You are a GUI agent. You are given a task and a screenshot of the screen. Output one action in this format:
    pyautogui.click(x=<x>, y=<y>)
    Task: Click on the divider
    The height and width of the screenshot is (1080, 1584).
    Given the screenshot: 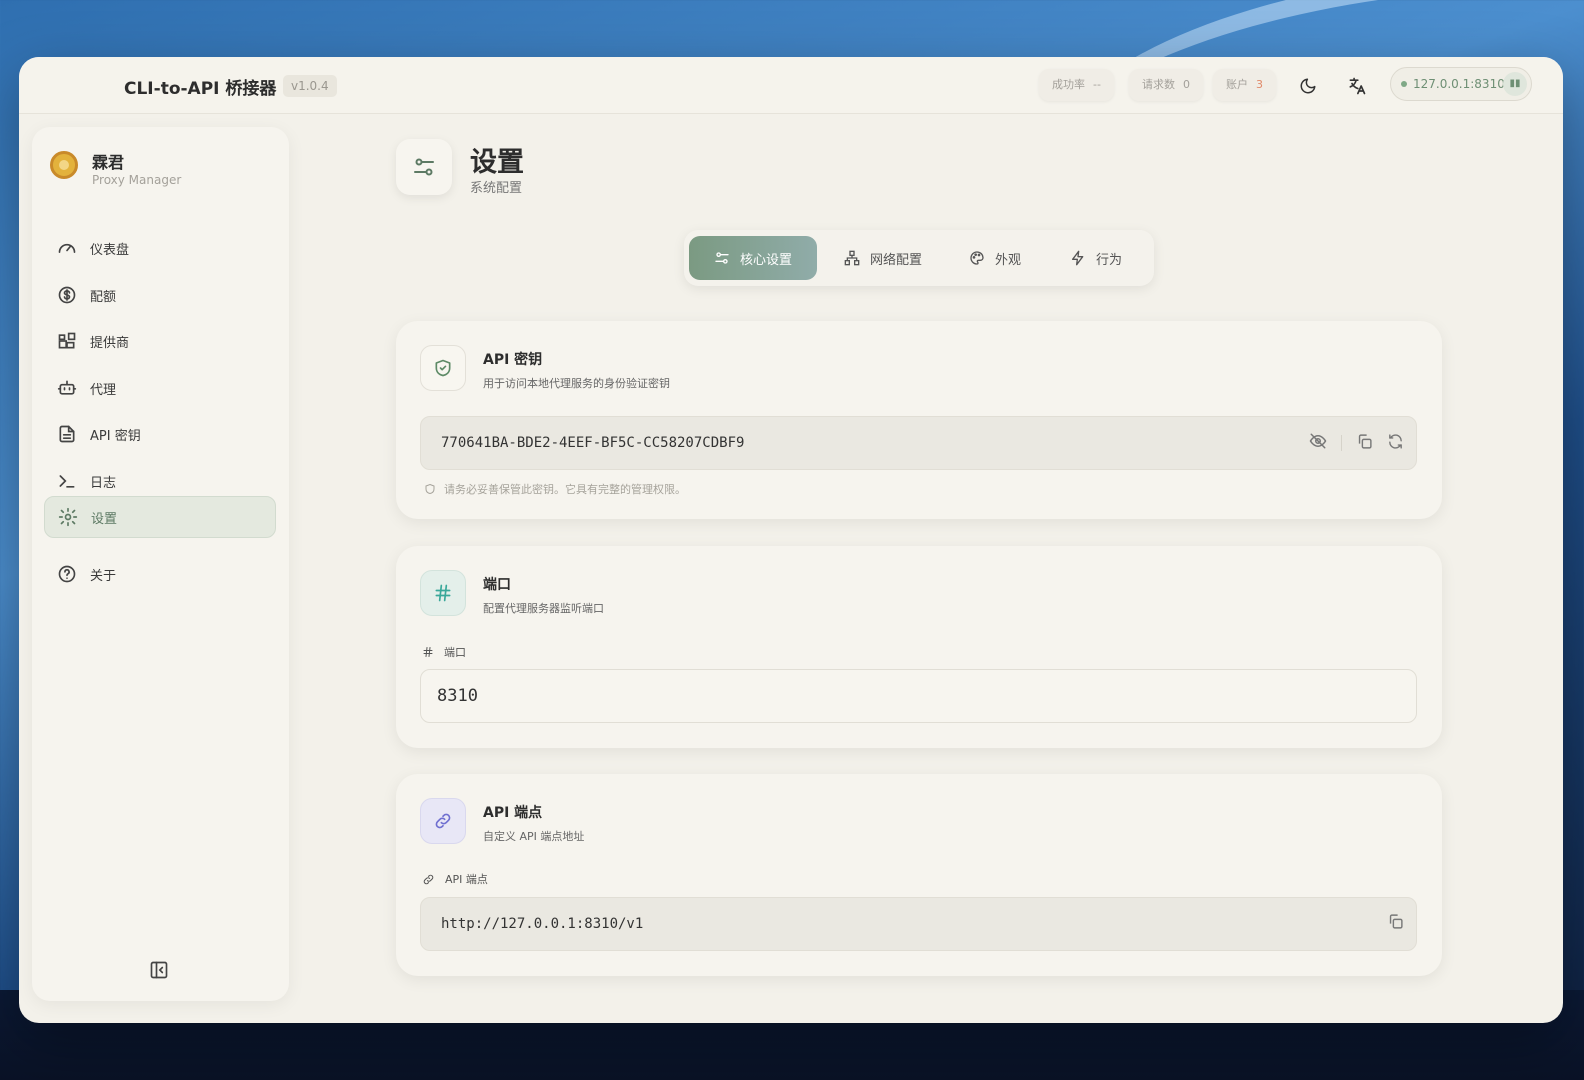 What is the action you would take?
    pyautogui.click(x=1341, y=443)
    